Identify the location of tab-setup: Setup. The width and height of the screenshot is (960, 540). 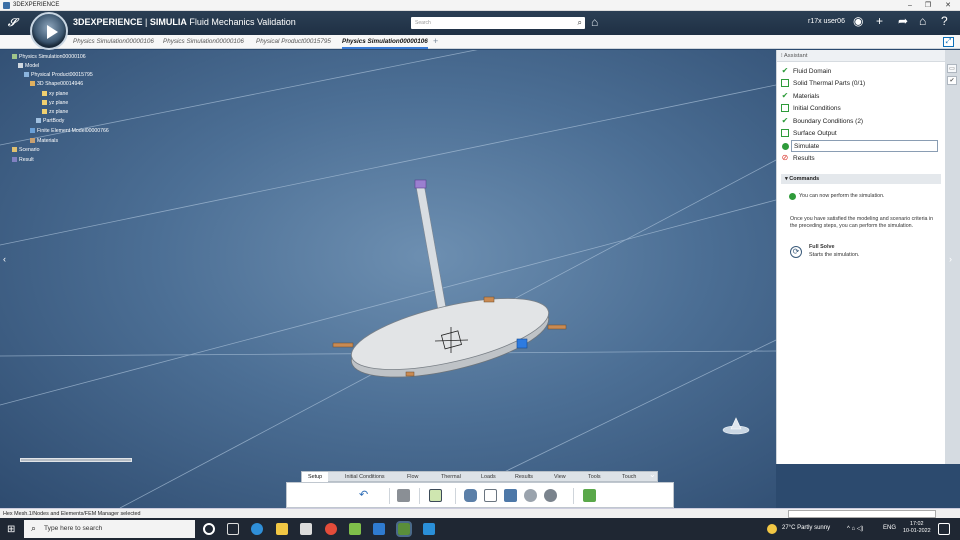
(315, 477).